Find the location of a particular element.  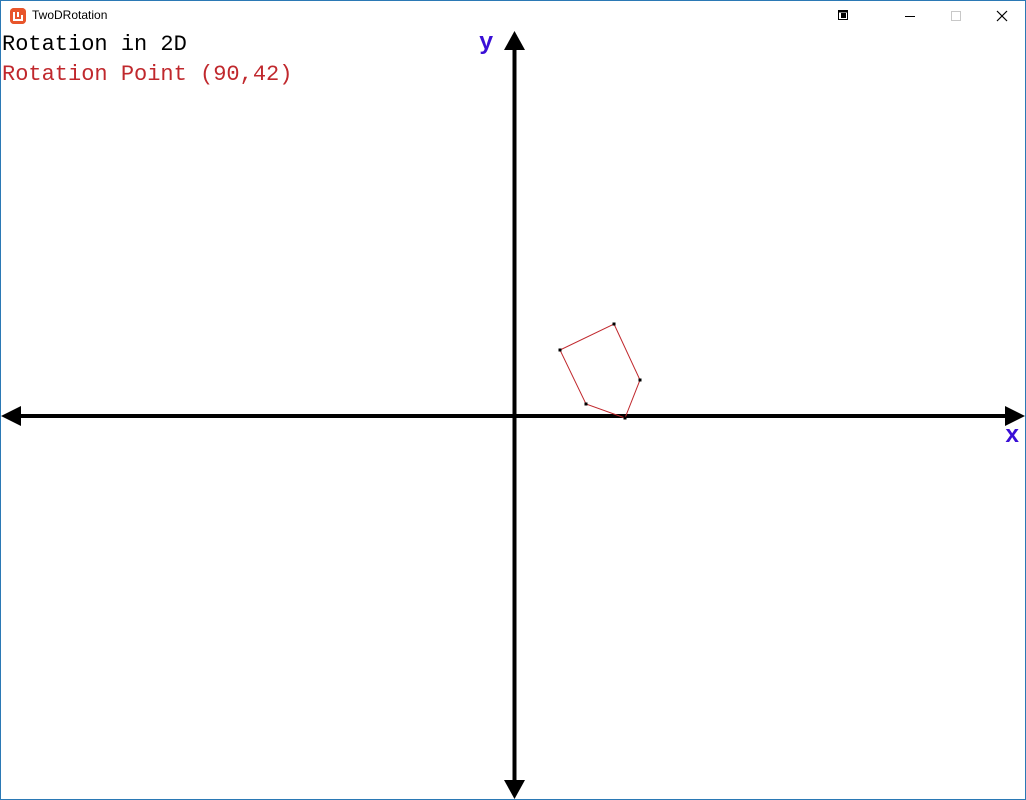

minimize-button is located at coordinates (910, 16).